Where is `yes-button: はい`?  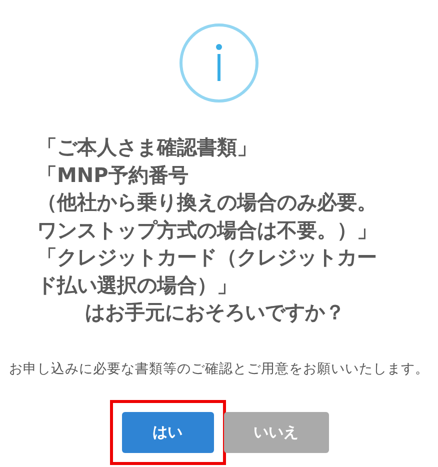
yes-button: はい is located at coordinates (168, 432).